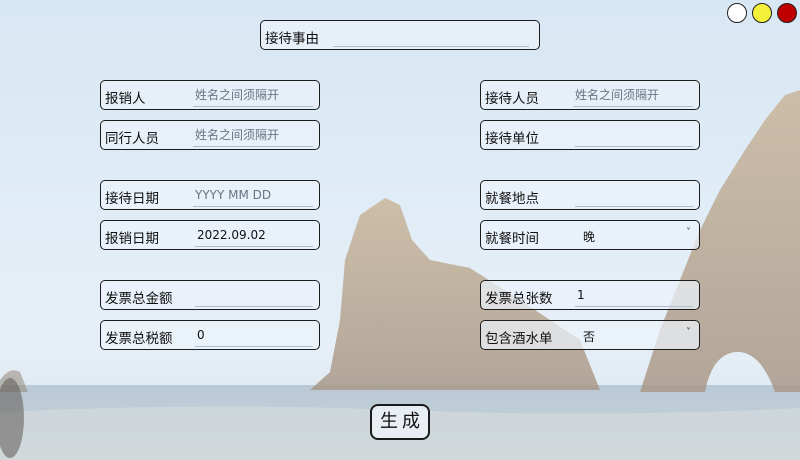  I want to click on reason-field: 接待事由, so click(400, 35).